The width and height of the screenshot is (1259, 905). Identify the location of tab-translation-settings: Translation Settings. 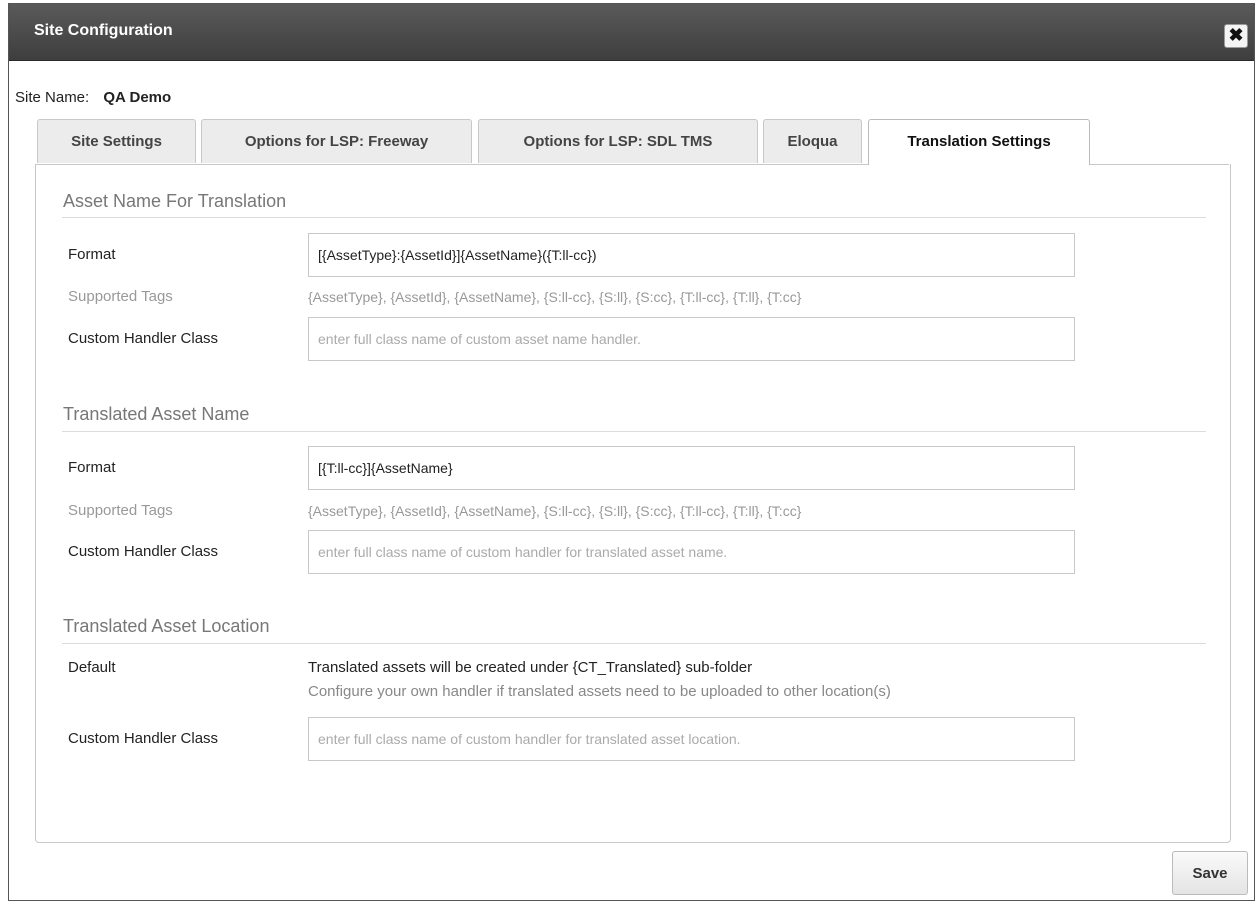
(979, 142).